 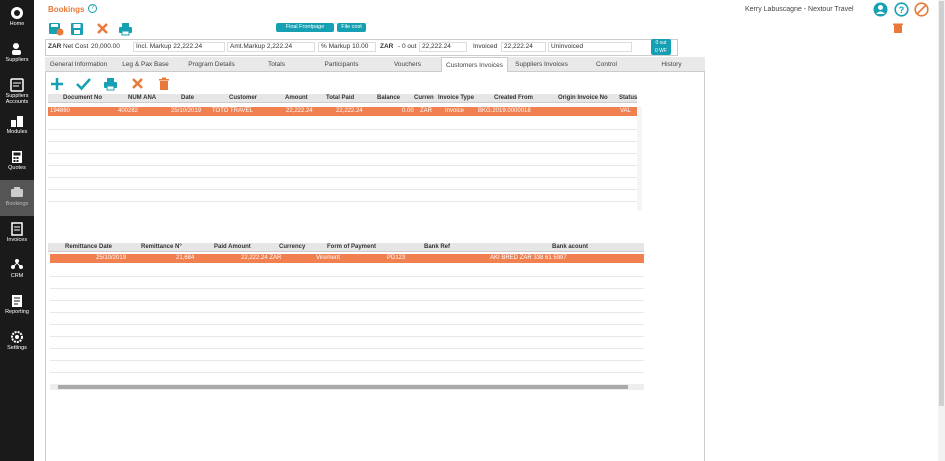 What do you see at coordinates (799, 9) in the screenshot?
I see `user-name: Kerry Labuscagne - Nextour Travel` at bounding box center [799, 9].